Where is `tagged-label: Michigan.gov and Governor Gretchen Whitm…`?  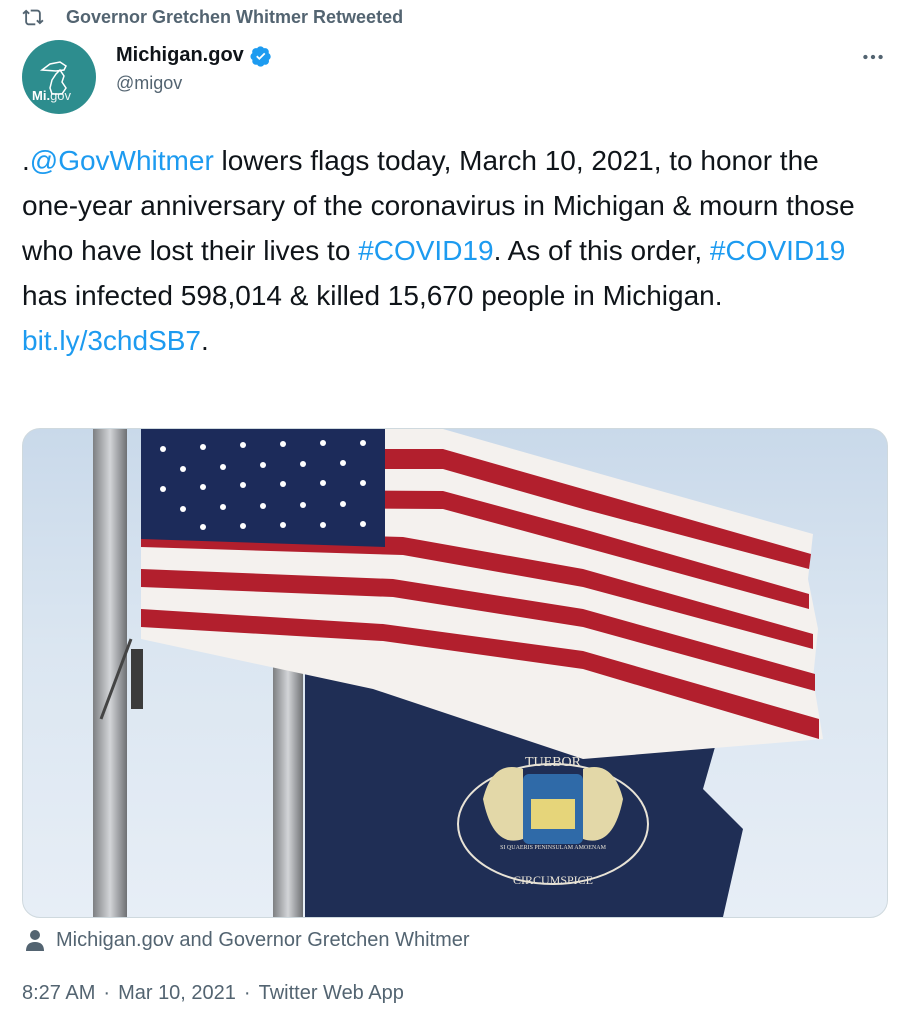 tagged-label: Michigan.gov and Governor Gretchen Whitm… is located at coordinates (263, 939).